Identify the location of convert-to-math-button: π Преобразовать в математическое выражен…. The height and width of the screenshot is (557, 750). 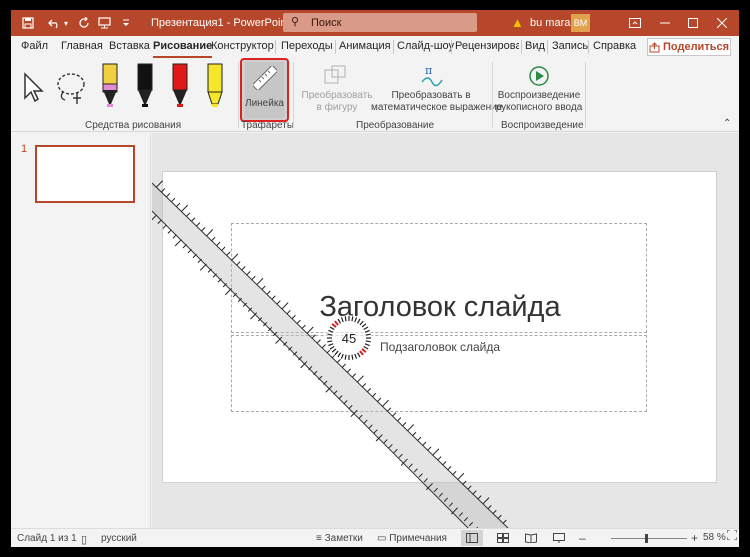
(437, 90).